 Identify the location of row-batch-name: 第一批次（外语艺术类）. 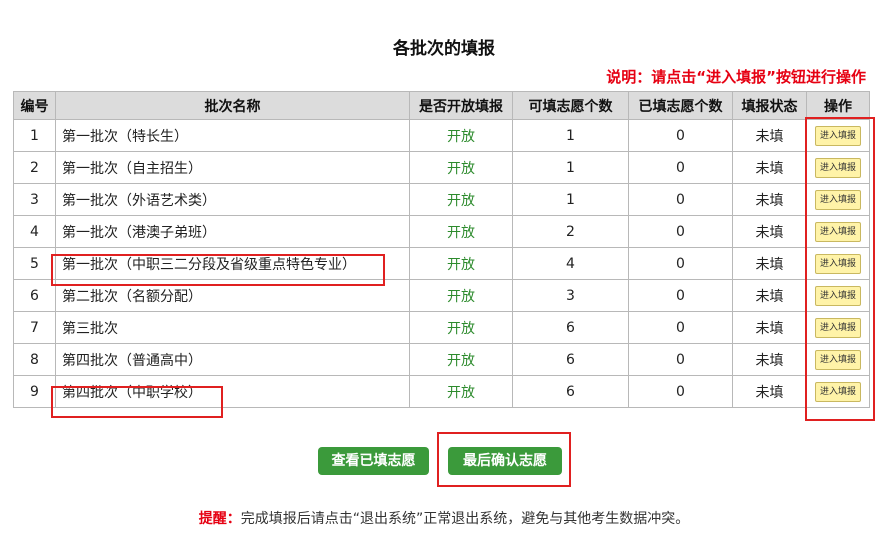
(232, 199).